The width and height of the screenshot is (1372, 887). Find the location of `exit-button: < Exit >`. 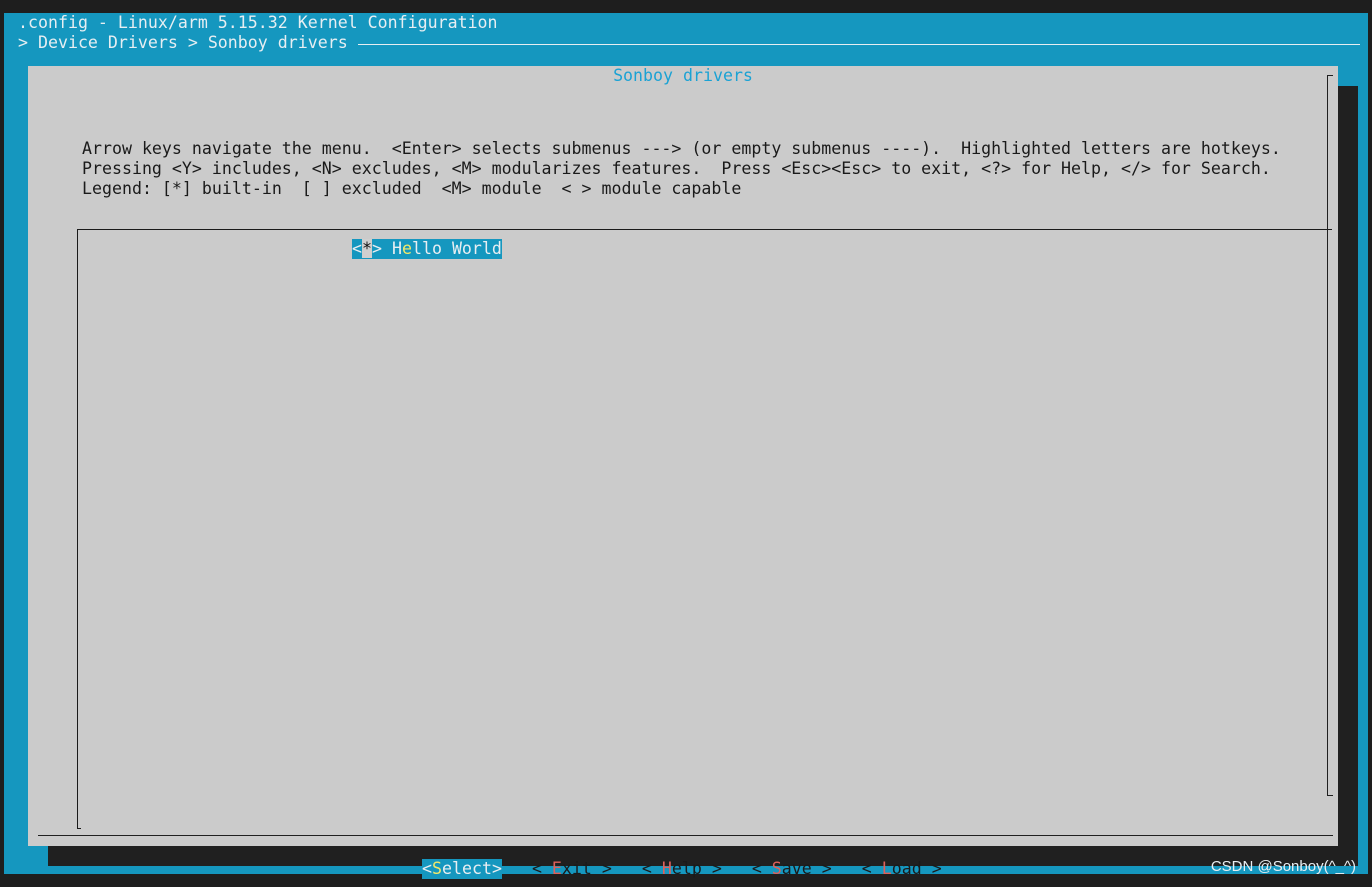

exit-button: < Exit > is located at coordinates (572, 869).